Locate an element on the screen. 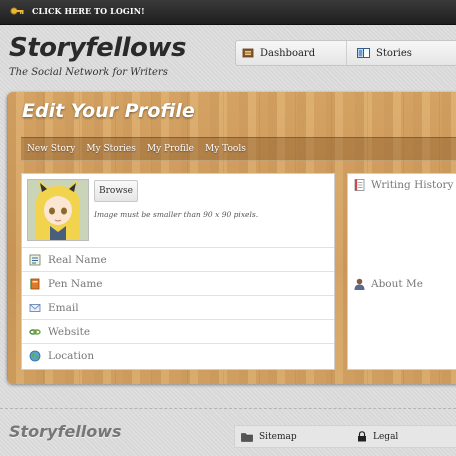 The image size is (456, 456). person-icon is located at coordinates (359, 284).